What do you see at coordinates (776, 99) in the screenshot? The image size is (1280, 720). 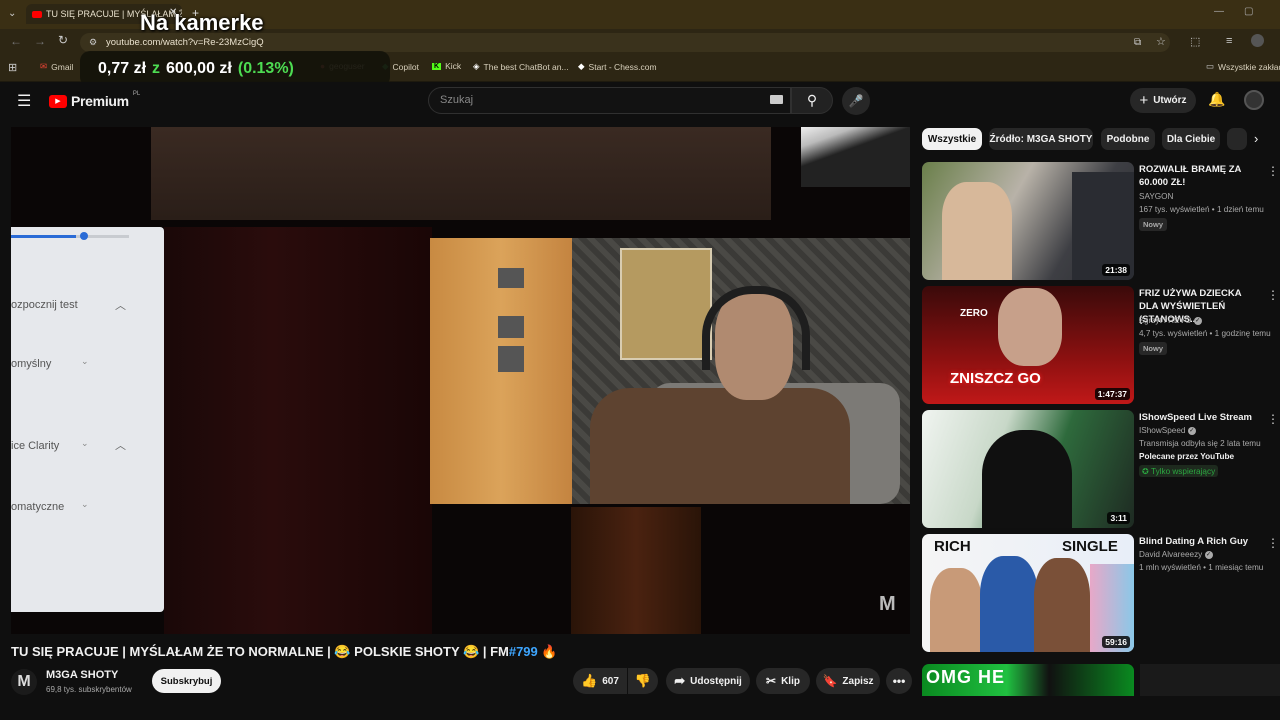 I see `keyboard-icon` at bounding box center [776, 99].